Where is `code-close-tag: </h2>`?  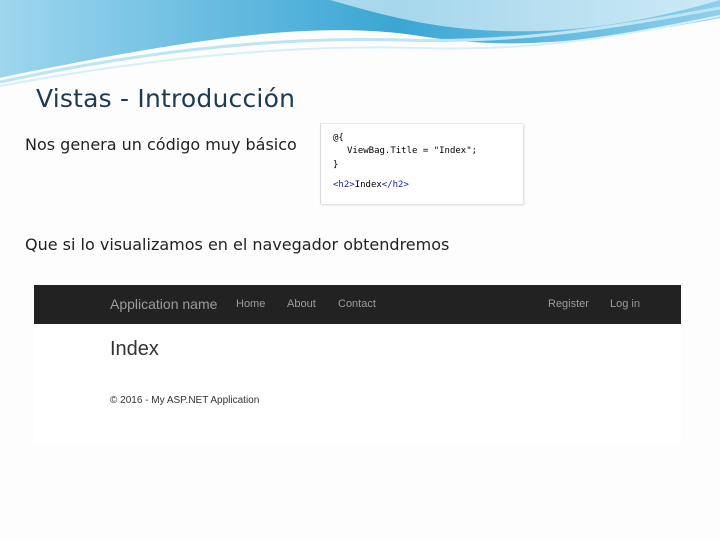 code-close-tag: </h2> is located at coordinates (395, 185).